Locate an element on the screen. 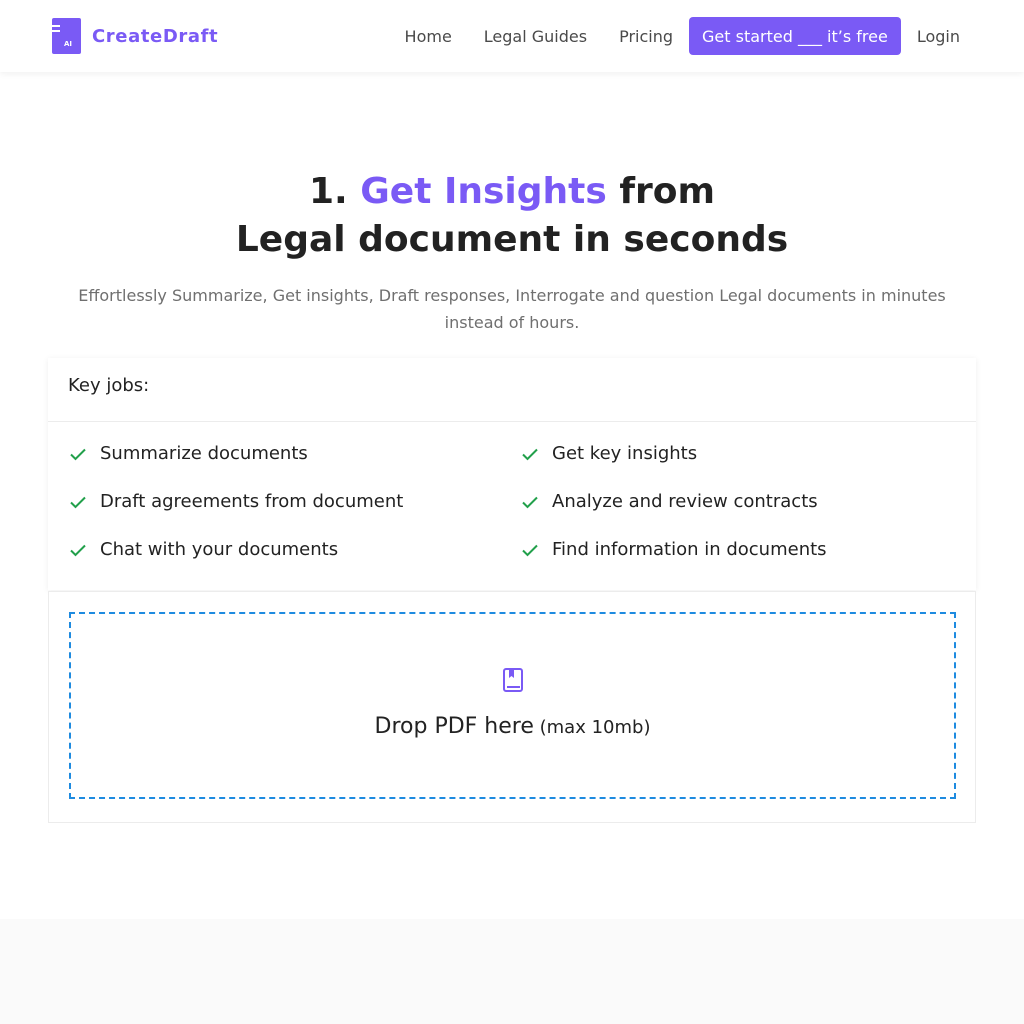 Image resolution: width=1024 pixels, height=1024 pixels. job-label: Chat with your documents is located at coordinates (219, 549).